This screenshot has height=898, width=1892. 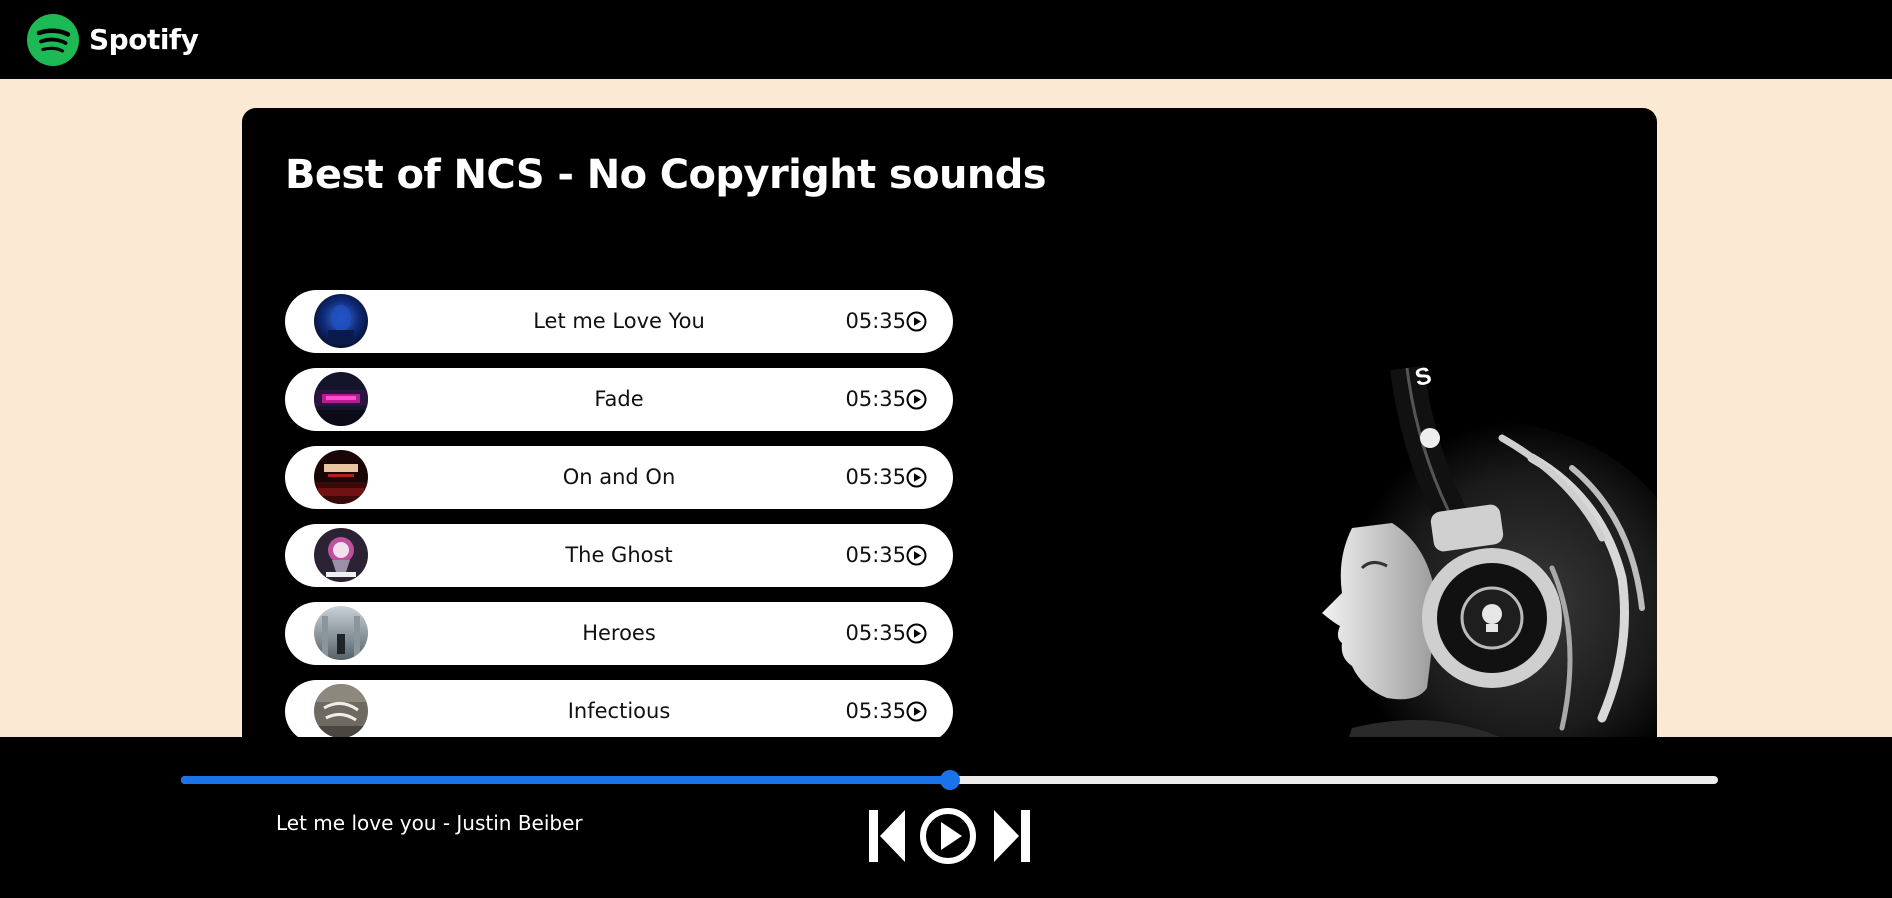 I want to click on hero-image: S, so click(x=1429, y=533).